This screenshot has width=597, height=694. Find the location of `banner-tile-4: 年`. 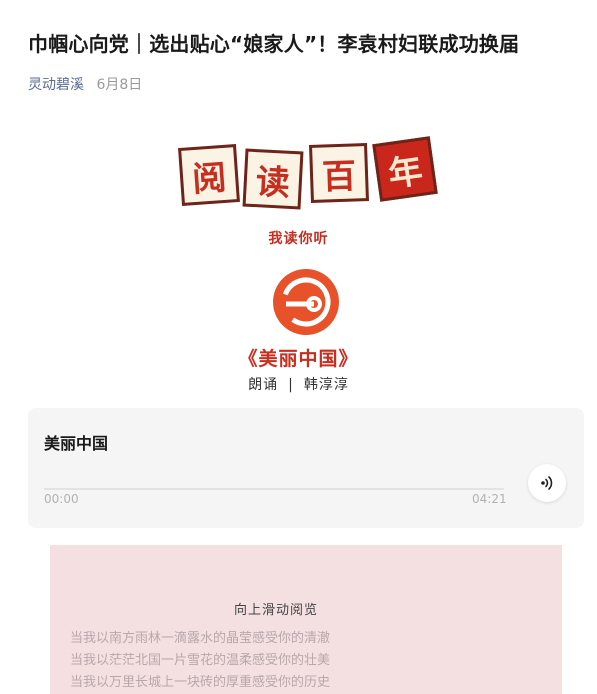

banner-tile-4: 年 is located at coordinates (405, 169).